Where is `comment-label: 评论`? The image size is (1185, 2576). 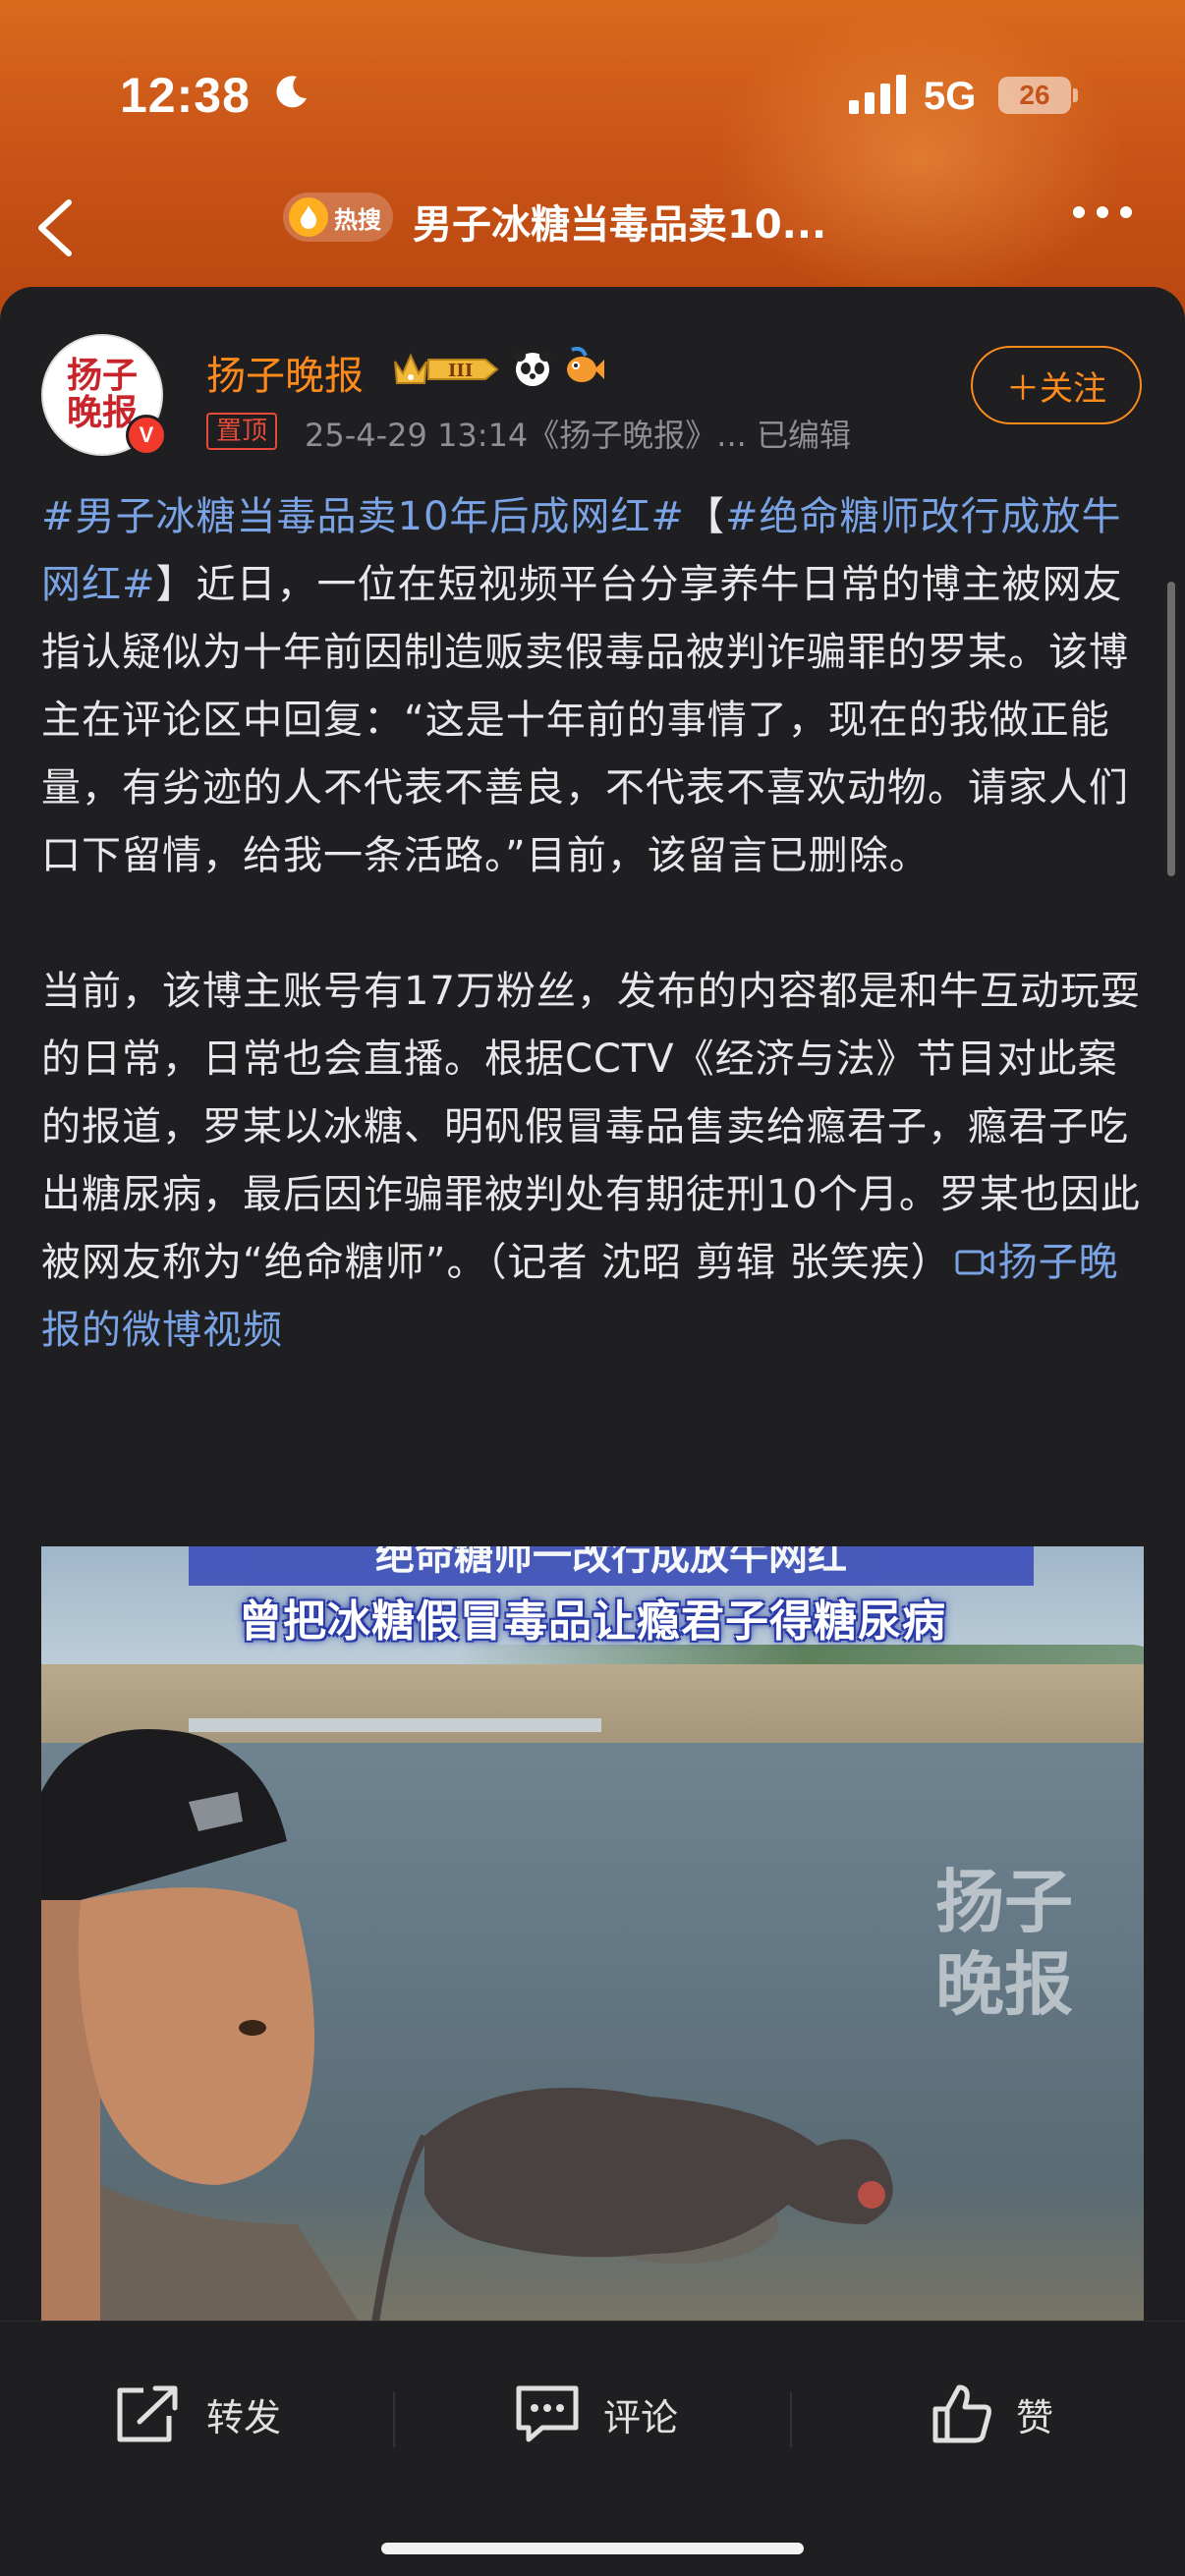
comment-label: 评论 is located at coordinates (641, 2417).